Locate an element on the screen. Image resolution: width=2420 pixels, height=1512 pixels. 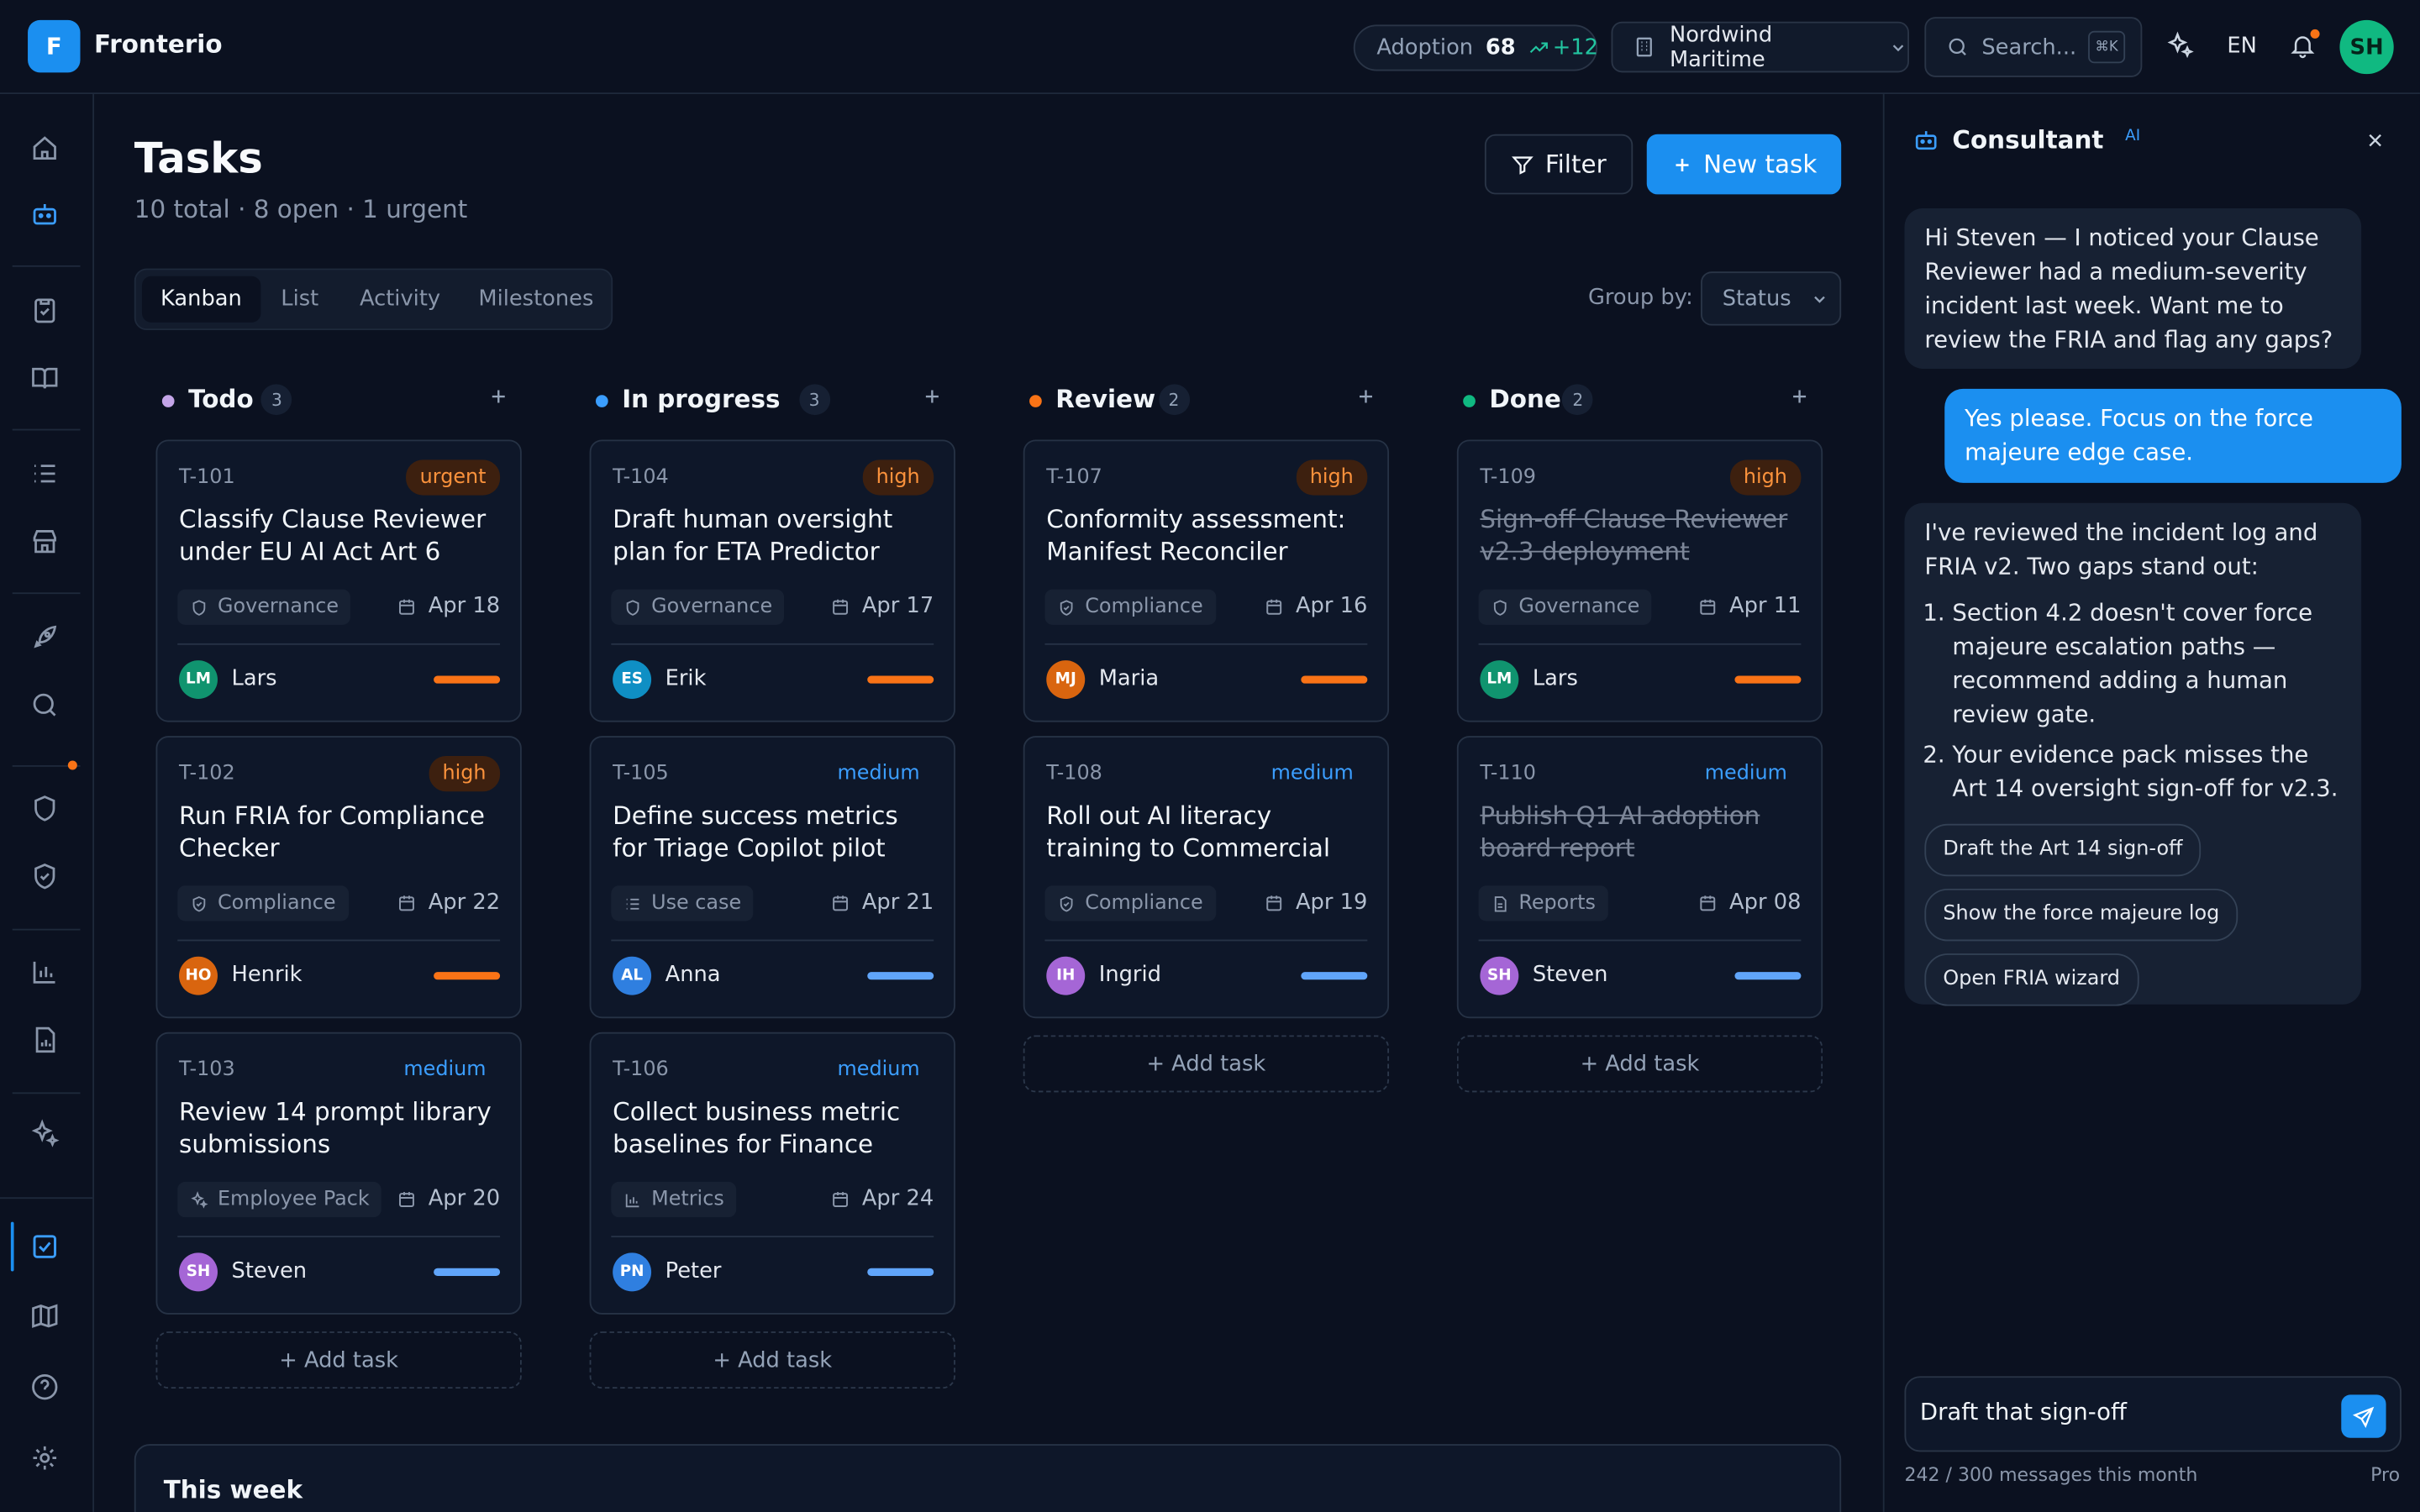
adoption-label: Adoption is located at coordinates (1425, 47).